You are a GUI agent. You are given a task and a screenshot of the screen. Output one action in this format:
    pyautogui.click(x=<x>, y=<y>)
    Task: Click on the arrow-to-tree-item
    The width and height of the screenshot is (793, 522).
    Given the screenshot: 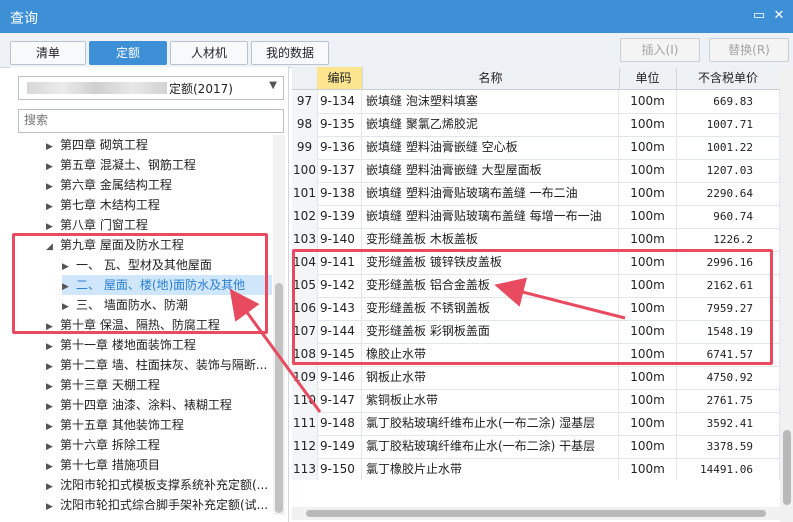 What is the action you would take?
    pyautogui.click(x=275, y=350)
    